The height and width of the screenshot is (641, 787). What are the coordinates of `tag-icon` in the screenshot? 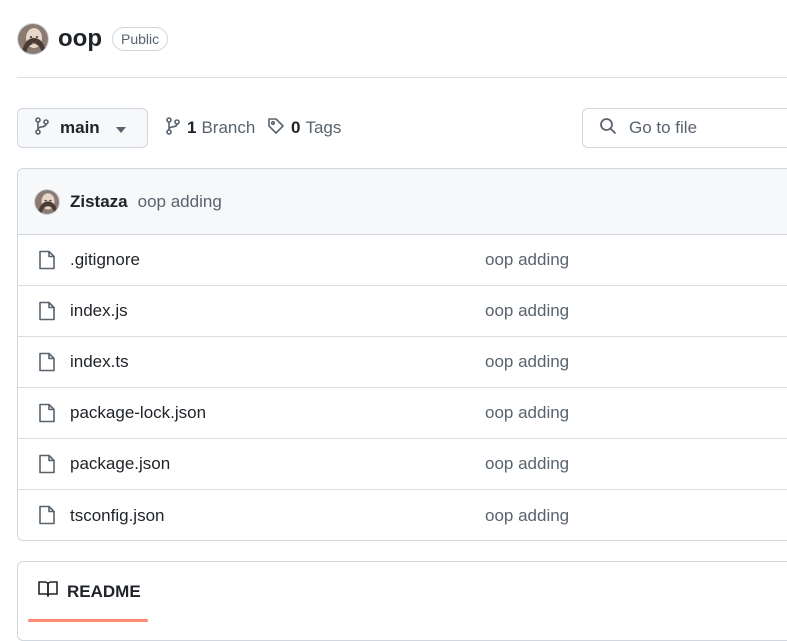 It's located at (276, 128).